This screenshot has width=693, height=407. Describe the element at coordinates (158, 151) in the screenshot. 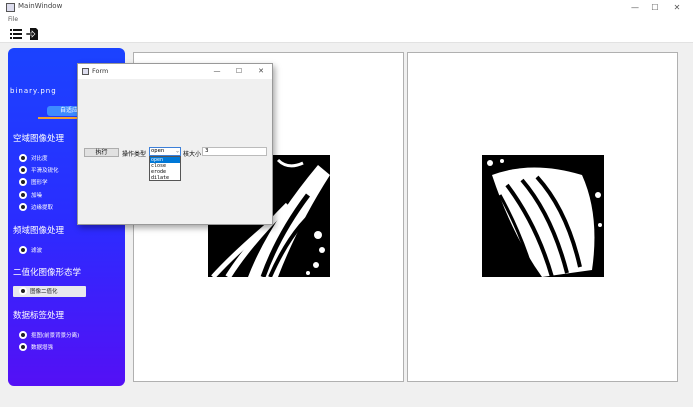

I see `op-type-value: open` at that location.